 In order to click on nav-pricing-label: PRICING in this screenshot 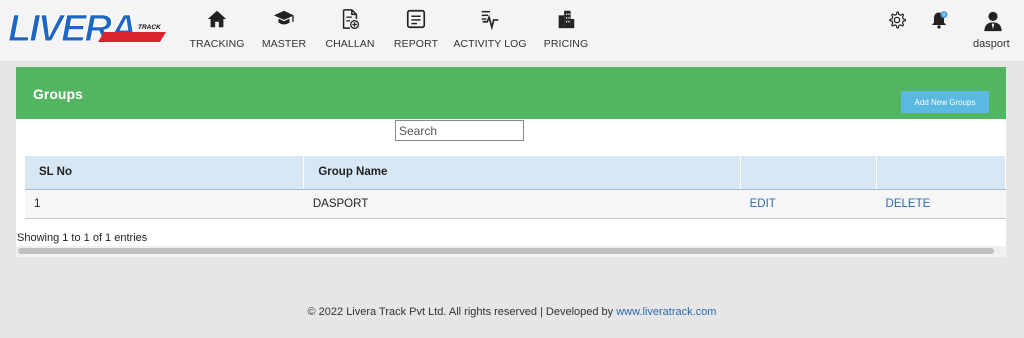, I will do `click(566, 44)`.